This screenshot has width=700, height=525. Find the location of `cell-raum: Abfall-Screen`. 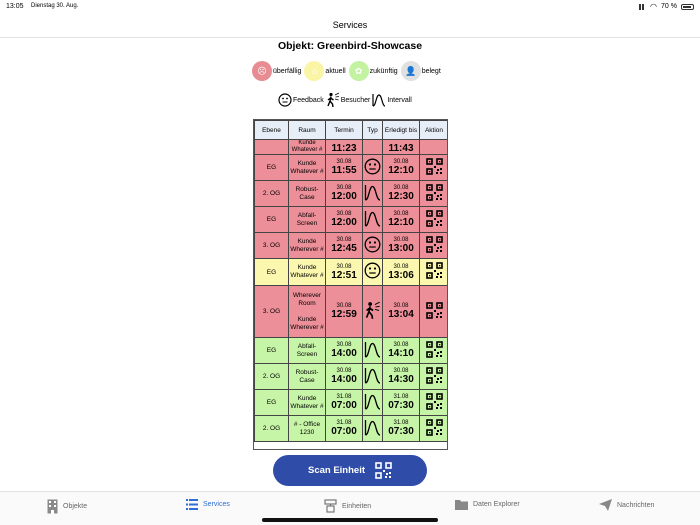

cell-raum: Abfall-Screen is located at coordinates (307, 350).